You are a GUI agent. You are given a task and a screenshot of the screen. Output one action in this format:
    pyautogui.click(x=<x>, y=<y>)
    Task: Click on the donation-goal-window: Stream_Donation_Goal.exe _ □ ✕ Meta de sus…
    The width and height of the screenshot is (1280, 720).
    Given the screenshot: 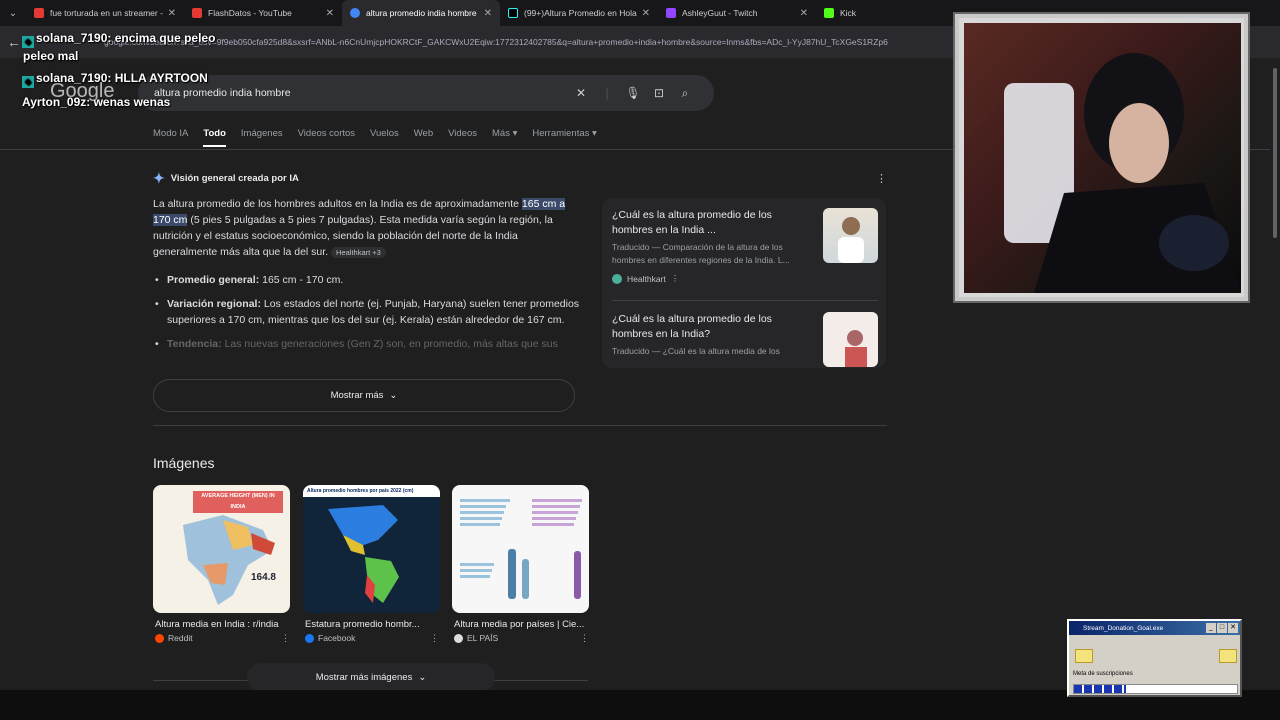 What is the action you would take?
    pyautogui.click(x=1154, y=658)
    